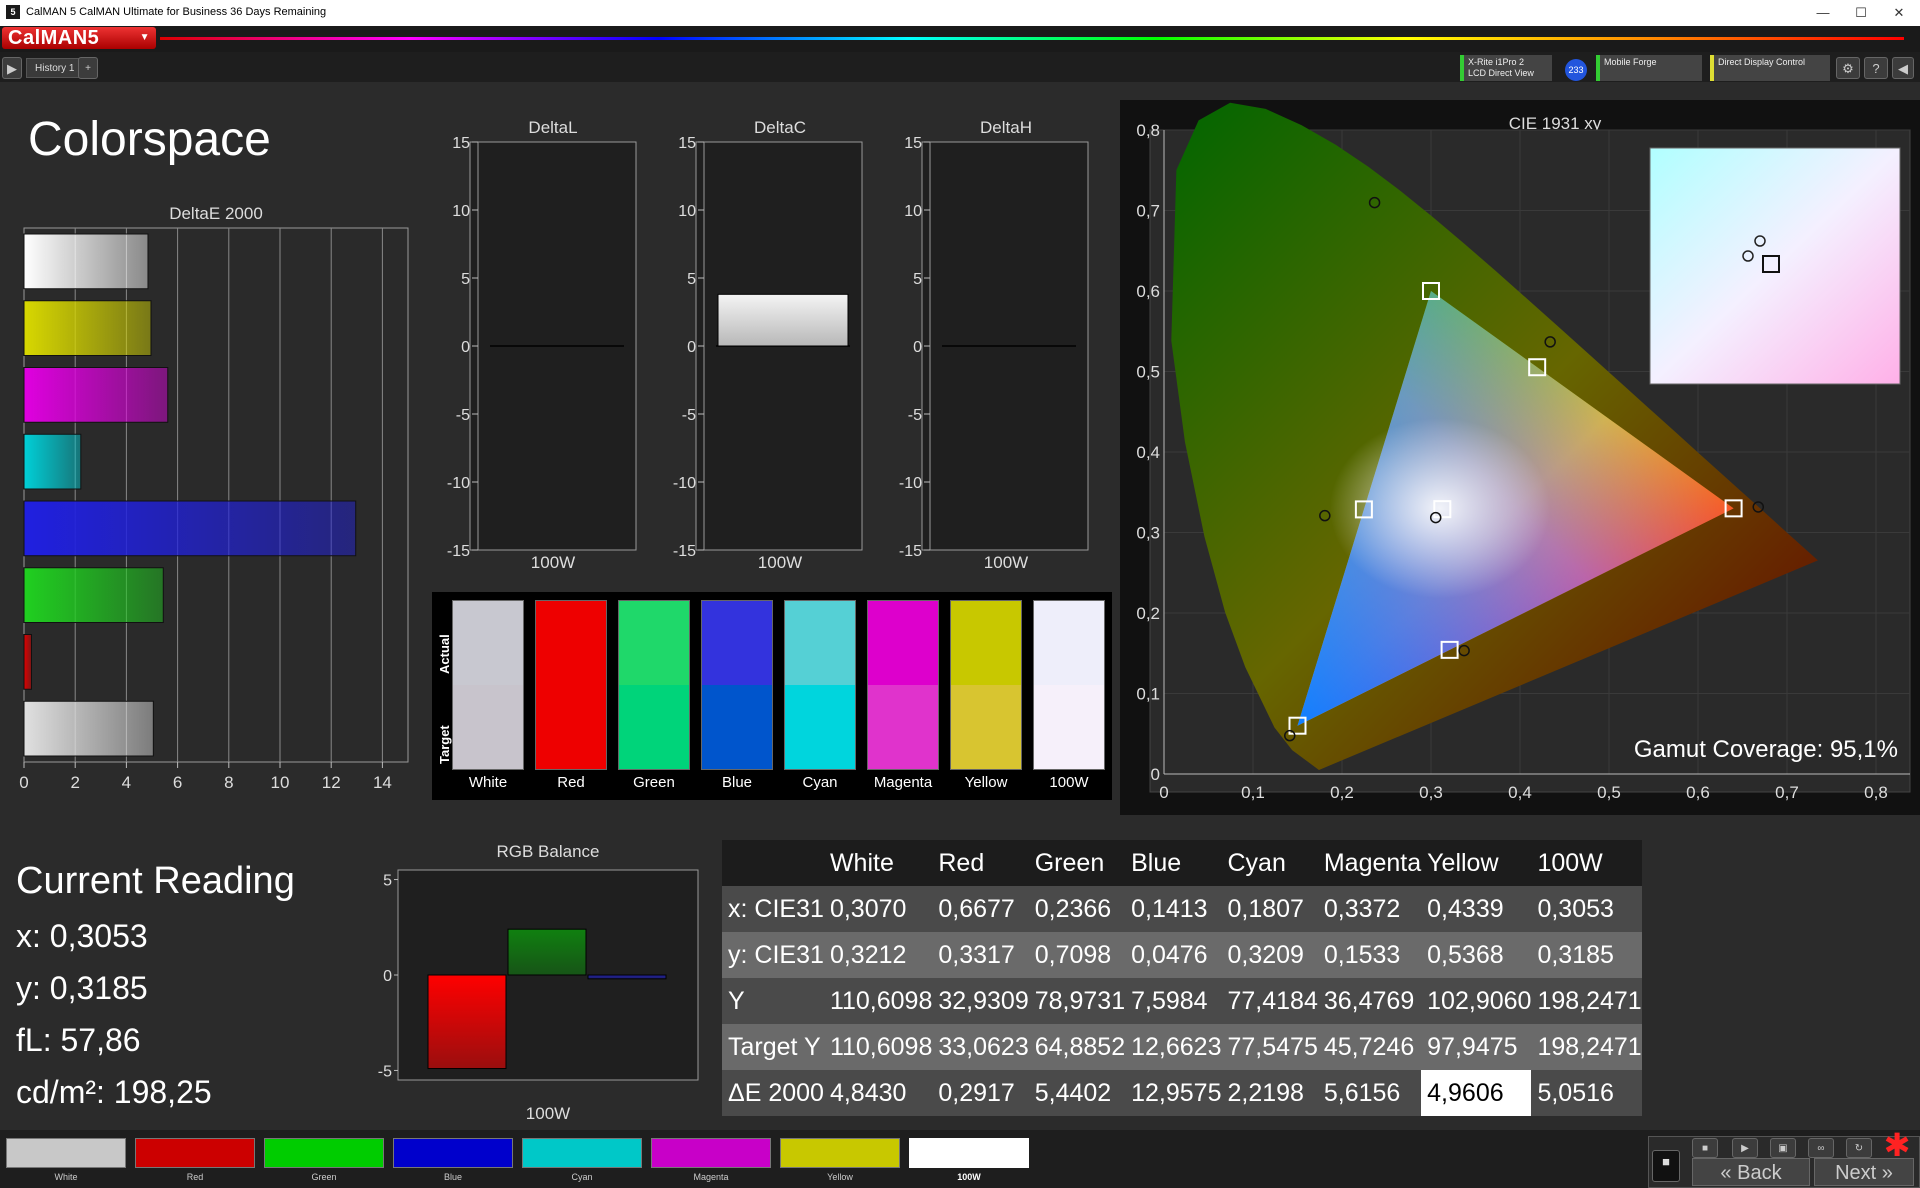  What do you see at coordinates (1077, 1093) in the screenshot?
I see `table-cell: 5,4402` at bounding box center [1077, 1093].